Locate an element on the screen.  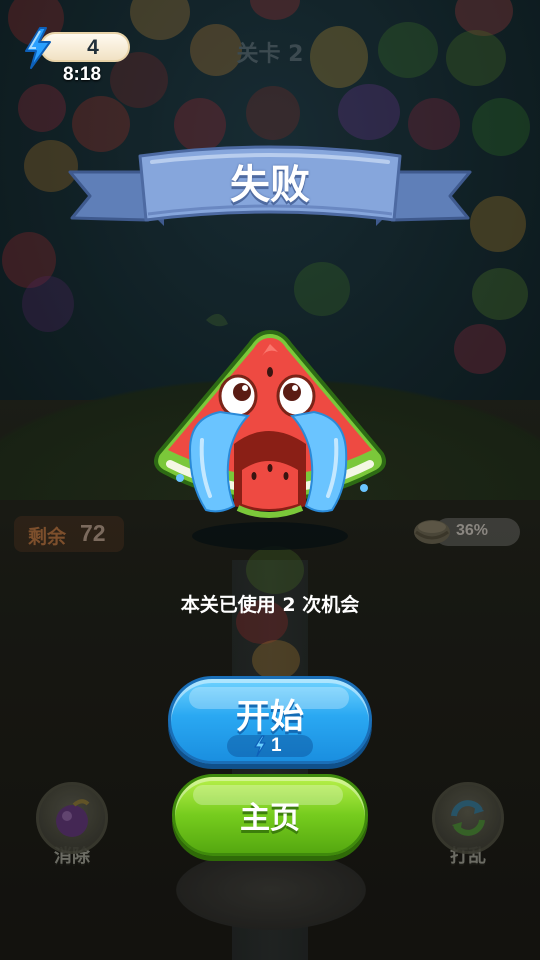
shuffle-tool-disc is located at coordinates (468, 818).